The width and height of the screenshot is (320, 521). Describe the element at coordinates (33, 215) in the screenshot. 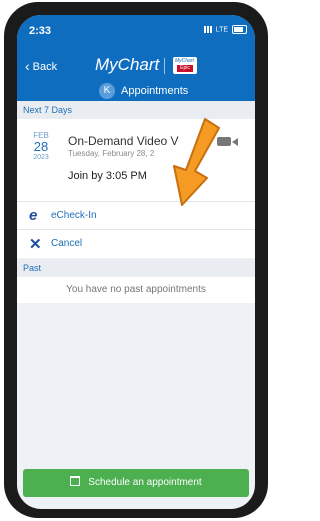

I see `echeckin-icon: e` at that location.